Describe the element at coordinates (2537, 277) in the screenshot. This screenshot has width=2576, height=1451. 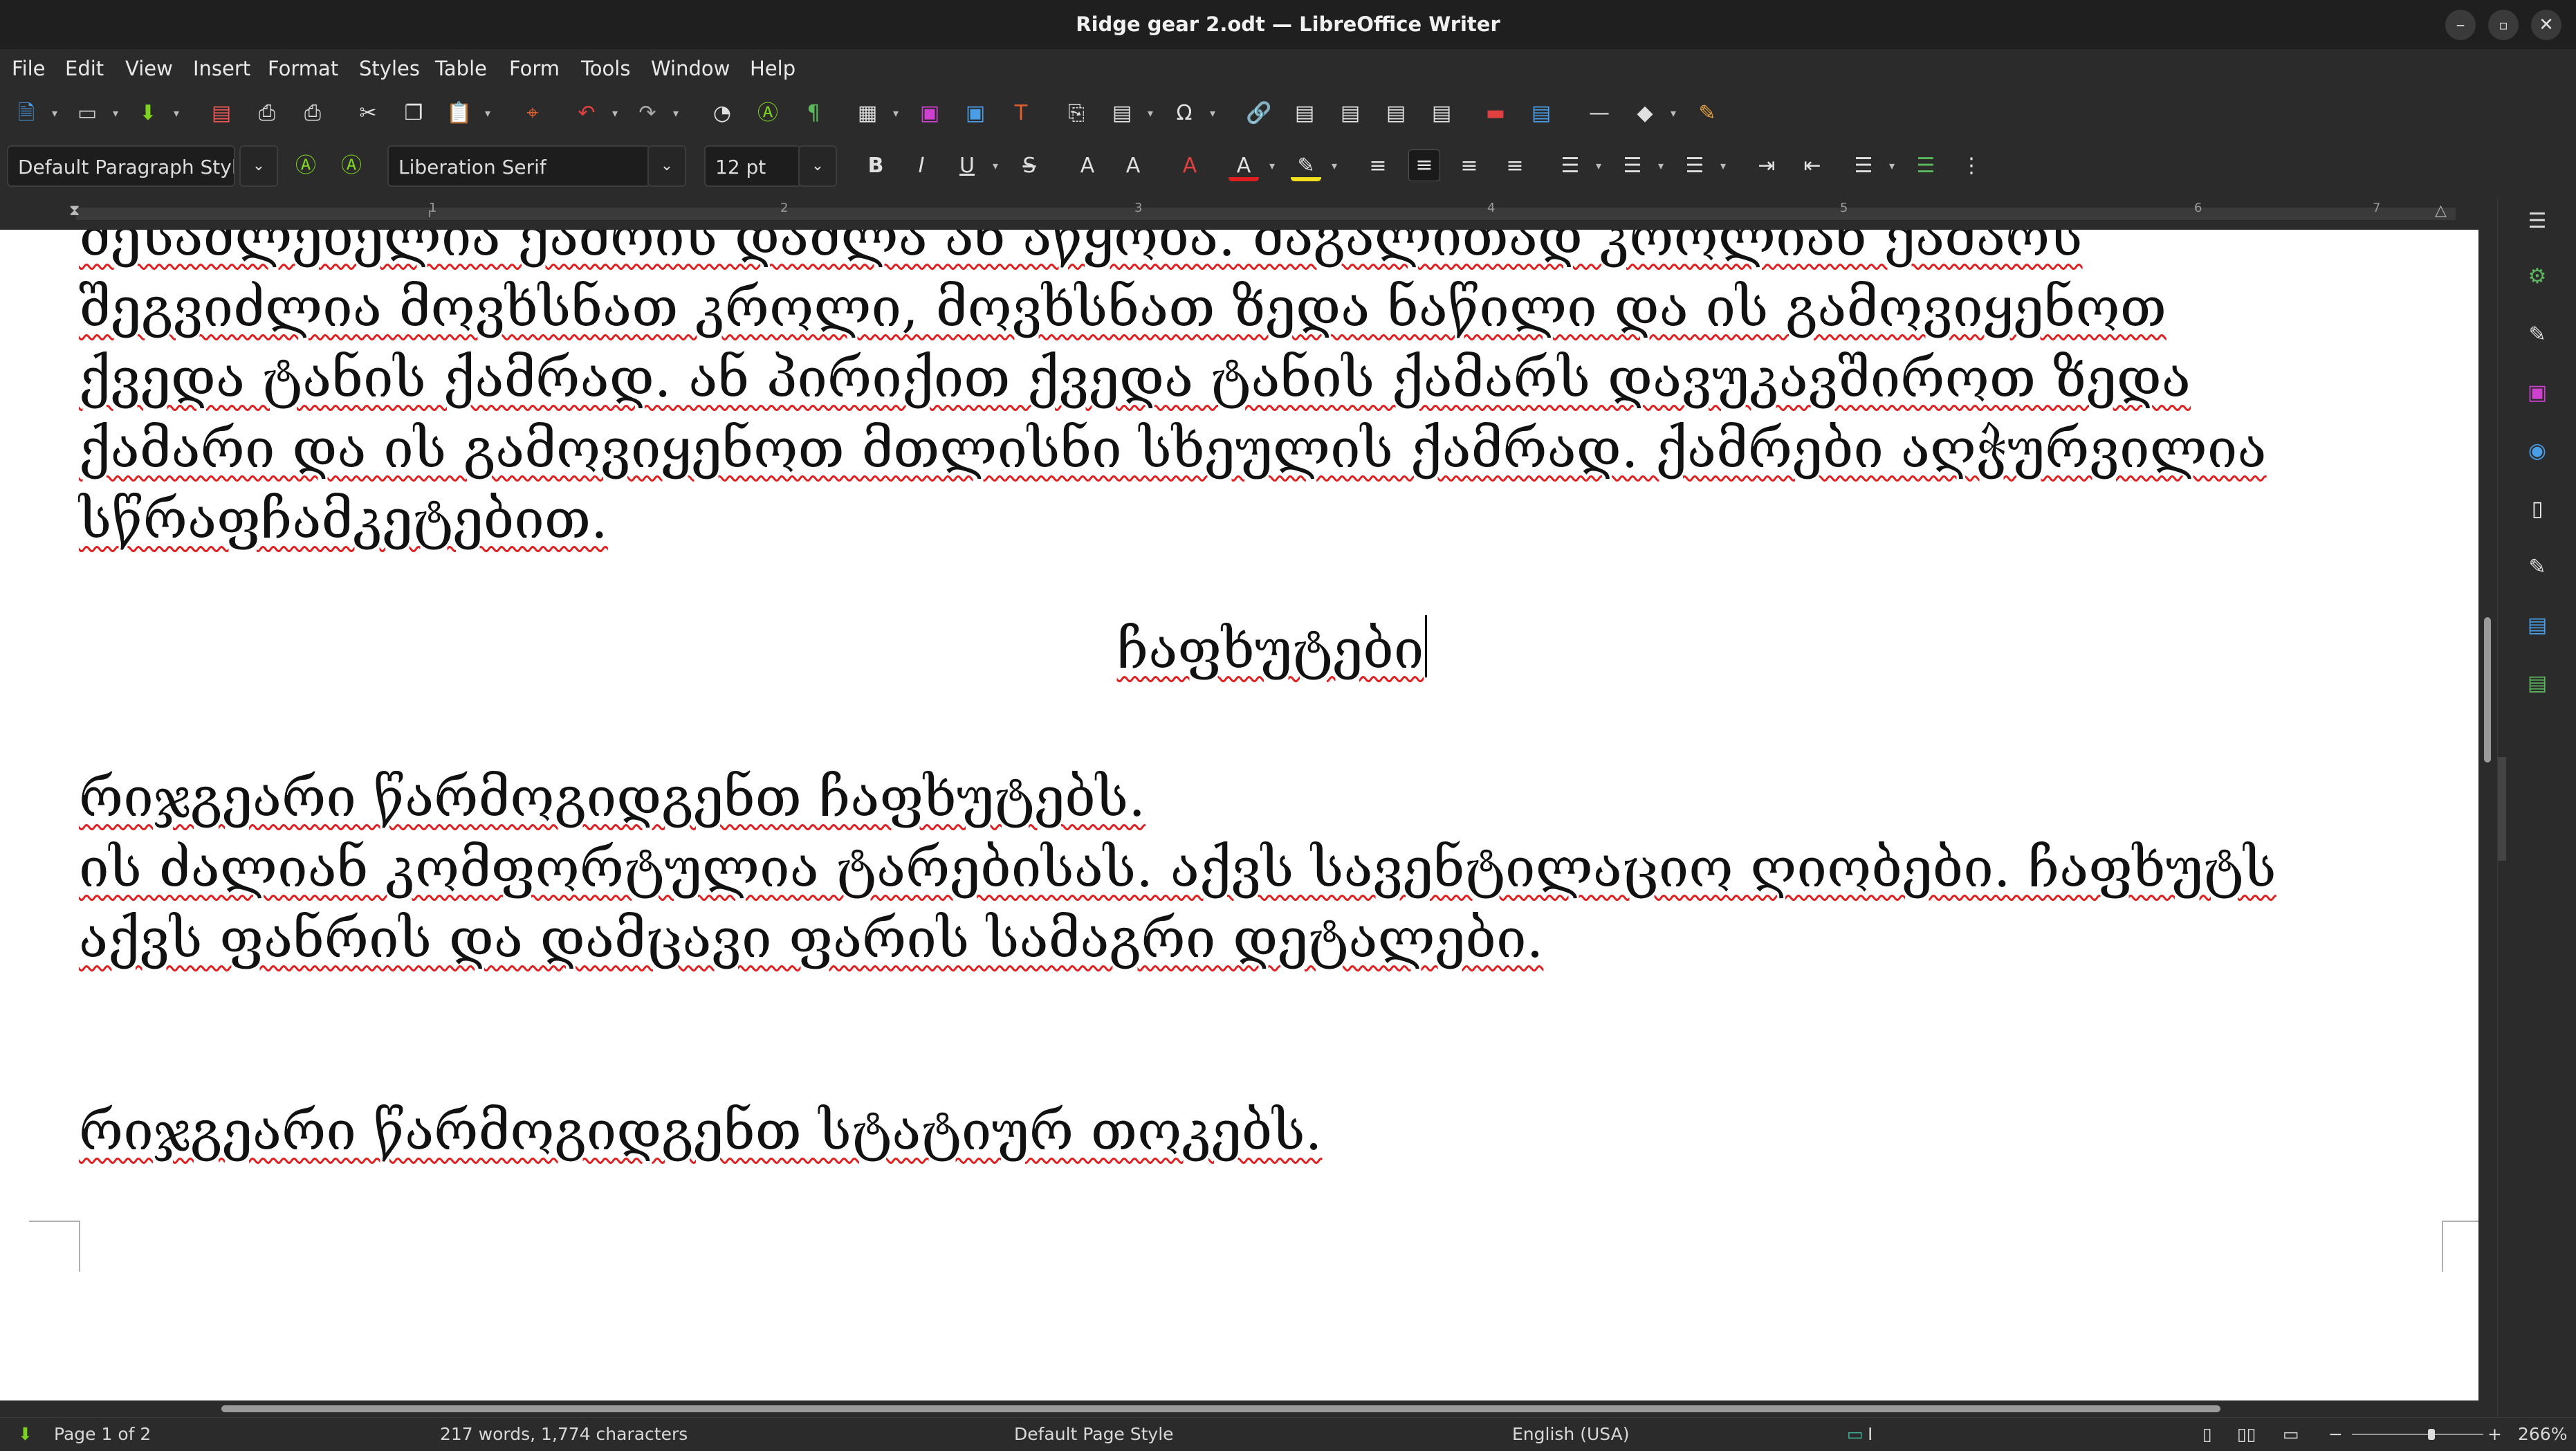
I see `properties-icon: ⚙` at that location.